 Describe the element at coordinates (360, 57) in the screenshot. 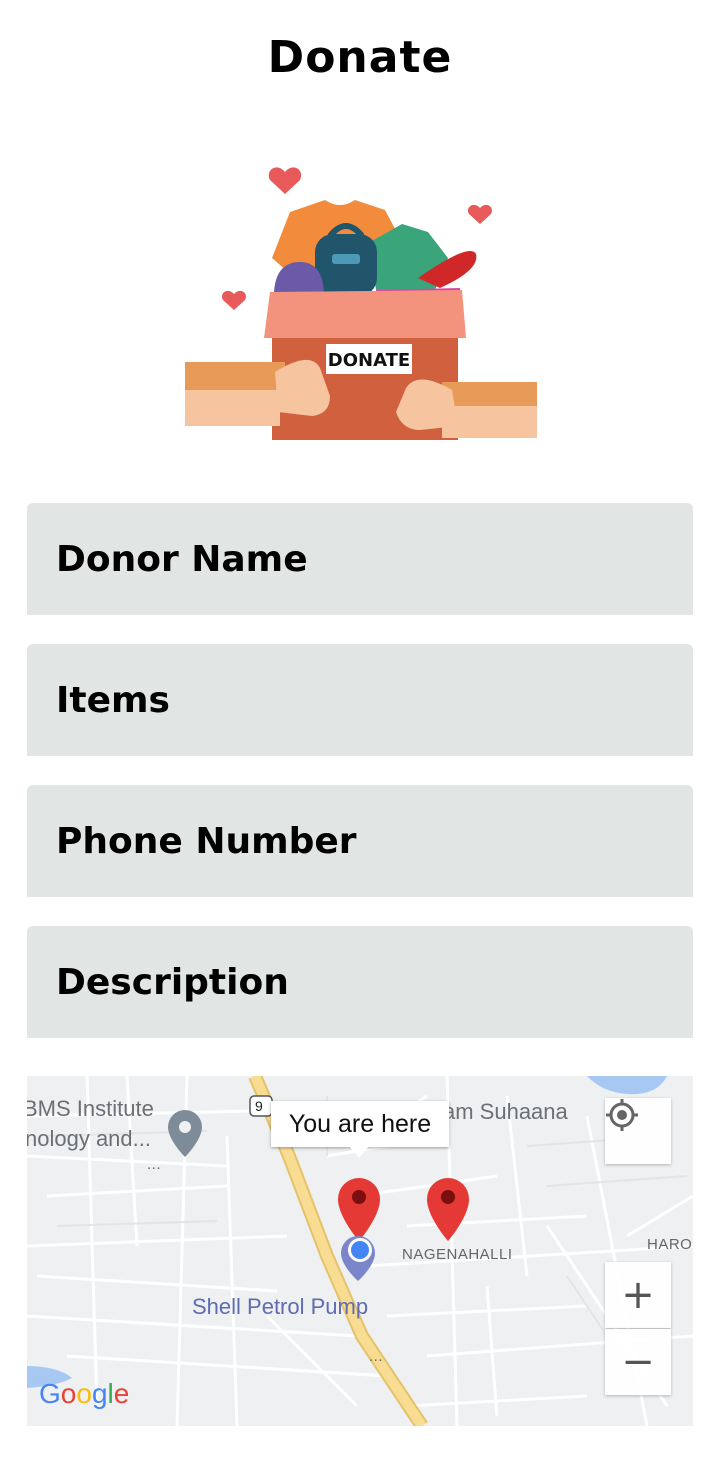

I see `page-title: Donate` at that location.